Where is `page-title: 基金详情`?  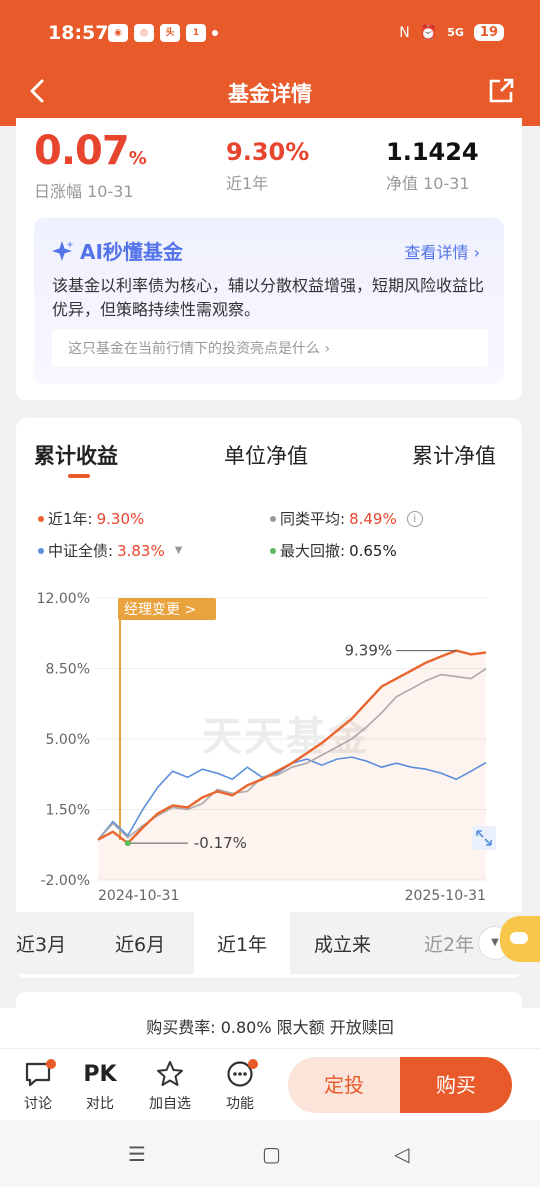 page-title: 基金详情 is located at coordinates (270, 94).